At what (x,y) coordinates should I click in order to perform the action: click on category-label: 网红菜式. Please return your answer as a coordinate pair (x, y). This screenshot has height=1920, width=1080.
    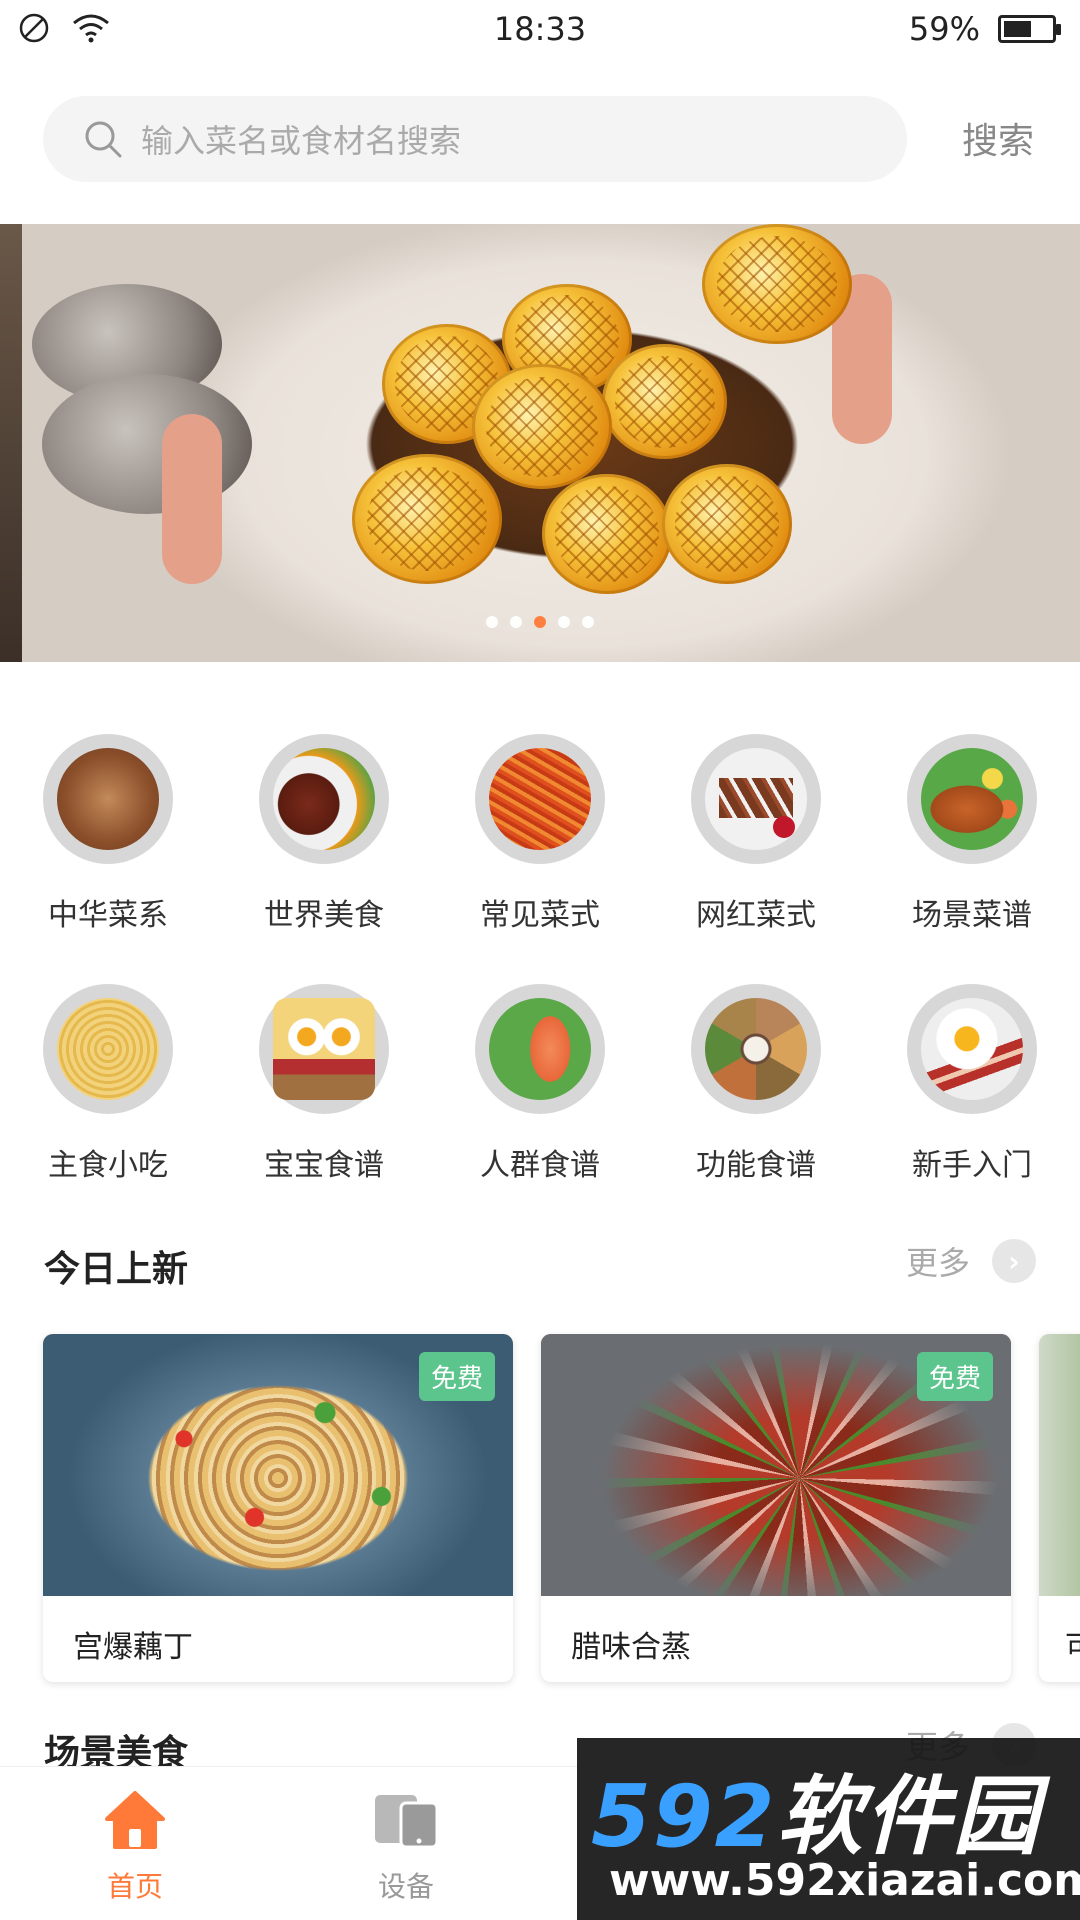
    Looking at the image, I should click on (756, 915).